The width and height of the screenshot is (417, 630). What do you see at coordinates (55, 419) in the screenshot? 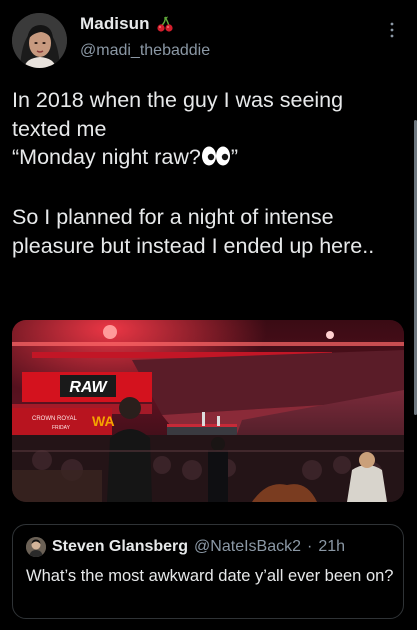
I see `svg-text: CROWN ROYAL` at bounding box center [55, 419].